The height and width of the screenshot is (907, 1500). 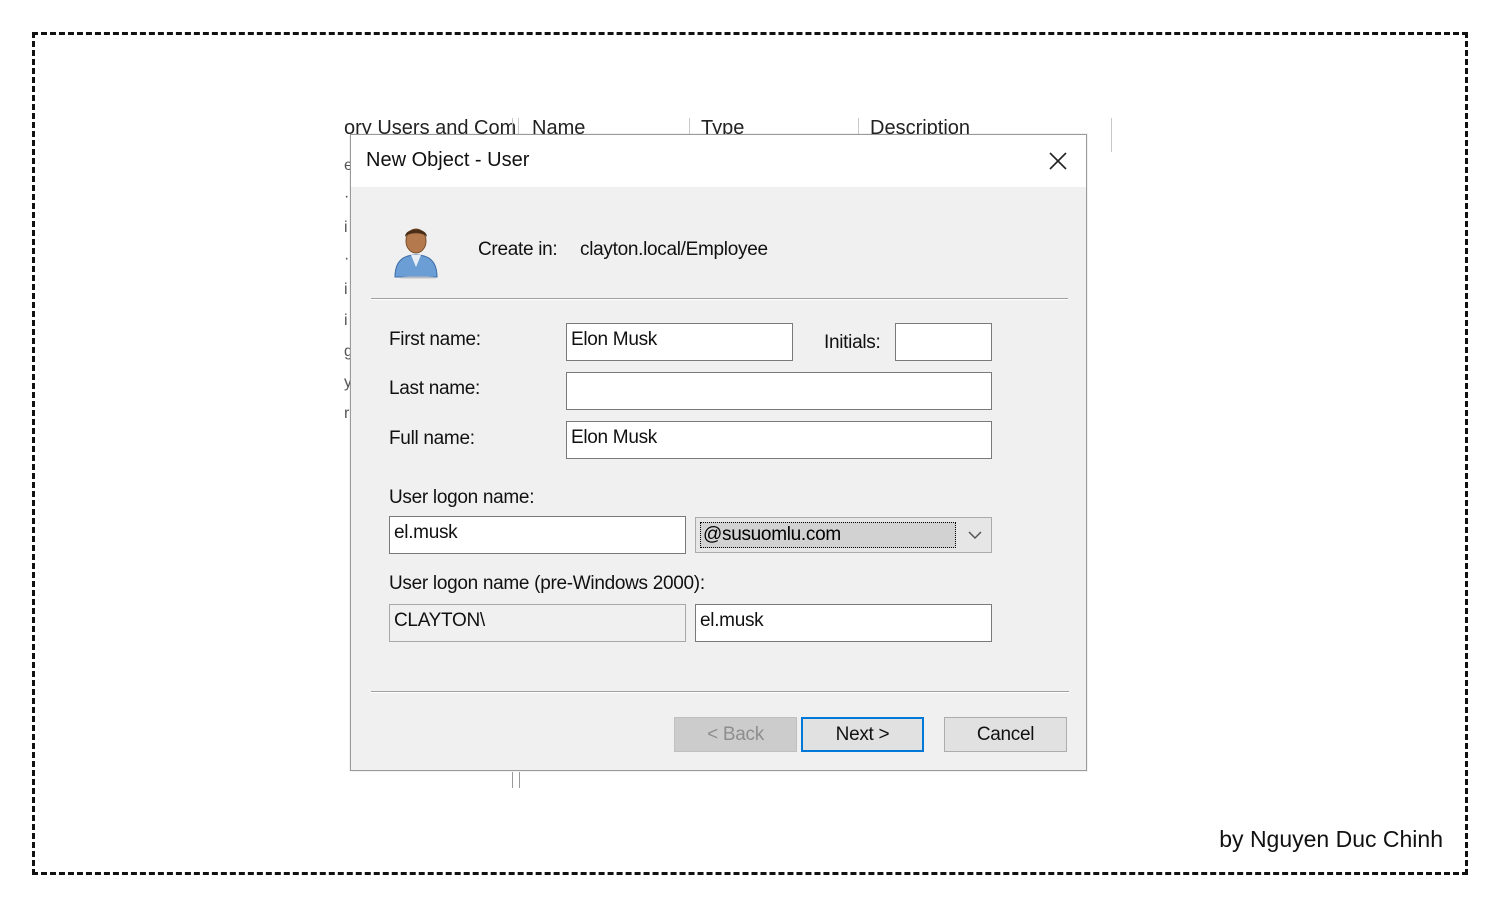 I want to click on initials-label: Initials:, so click(x=852, y=342).